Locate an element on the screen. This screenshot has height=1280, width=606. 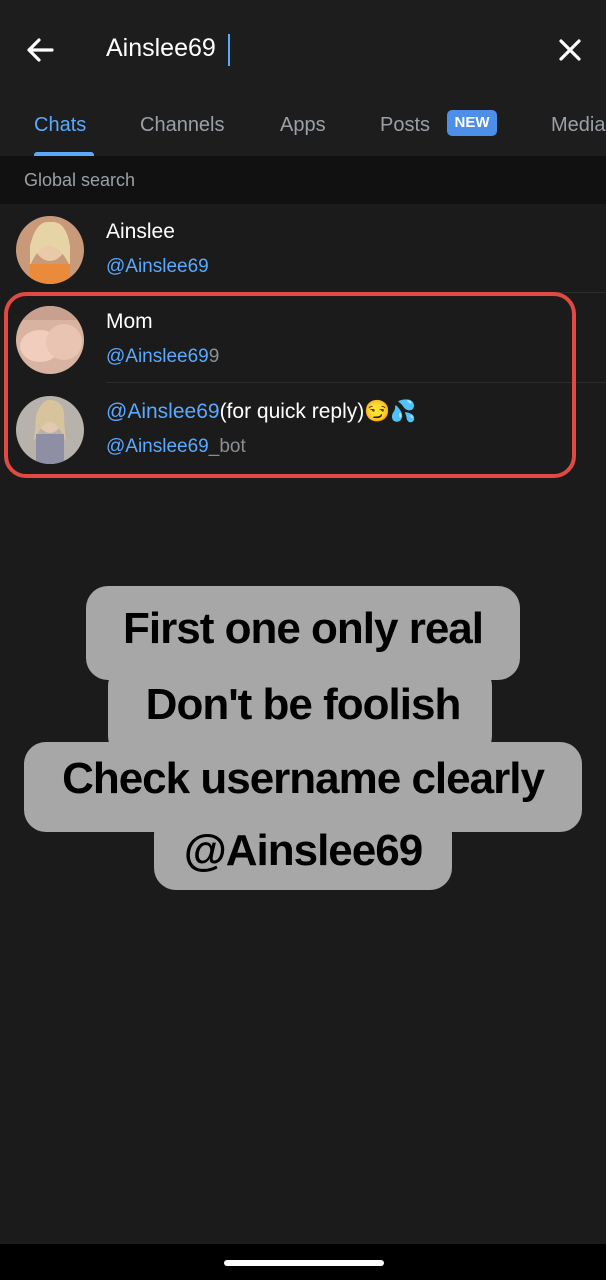
notice-line: Don't be foolish is located at coordinates (303, 704).